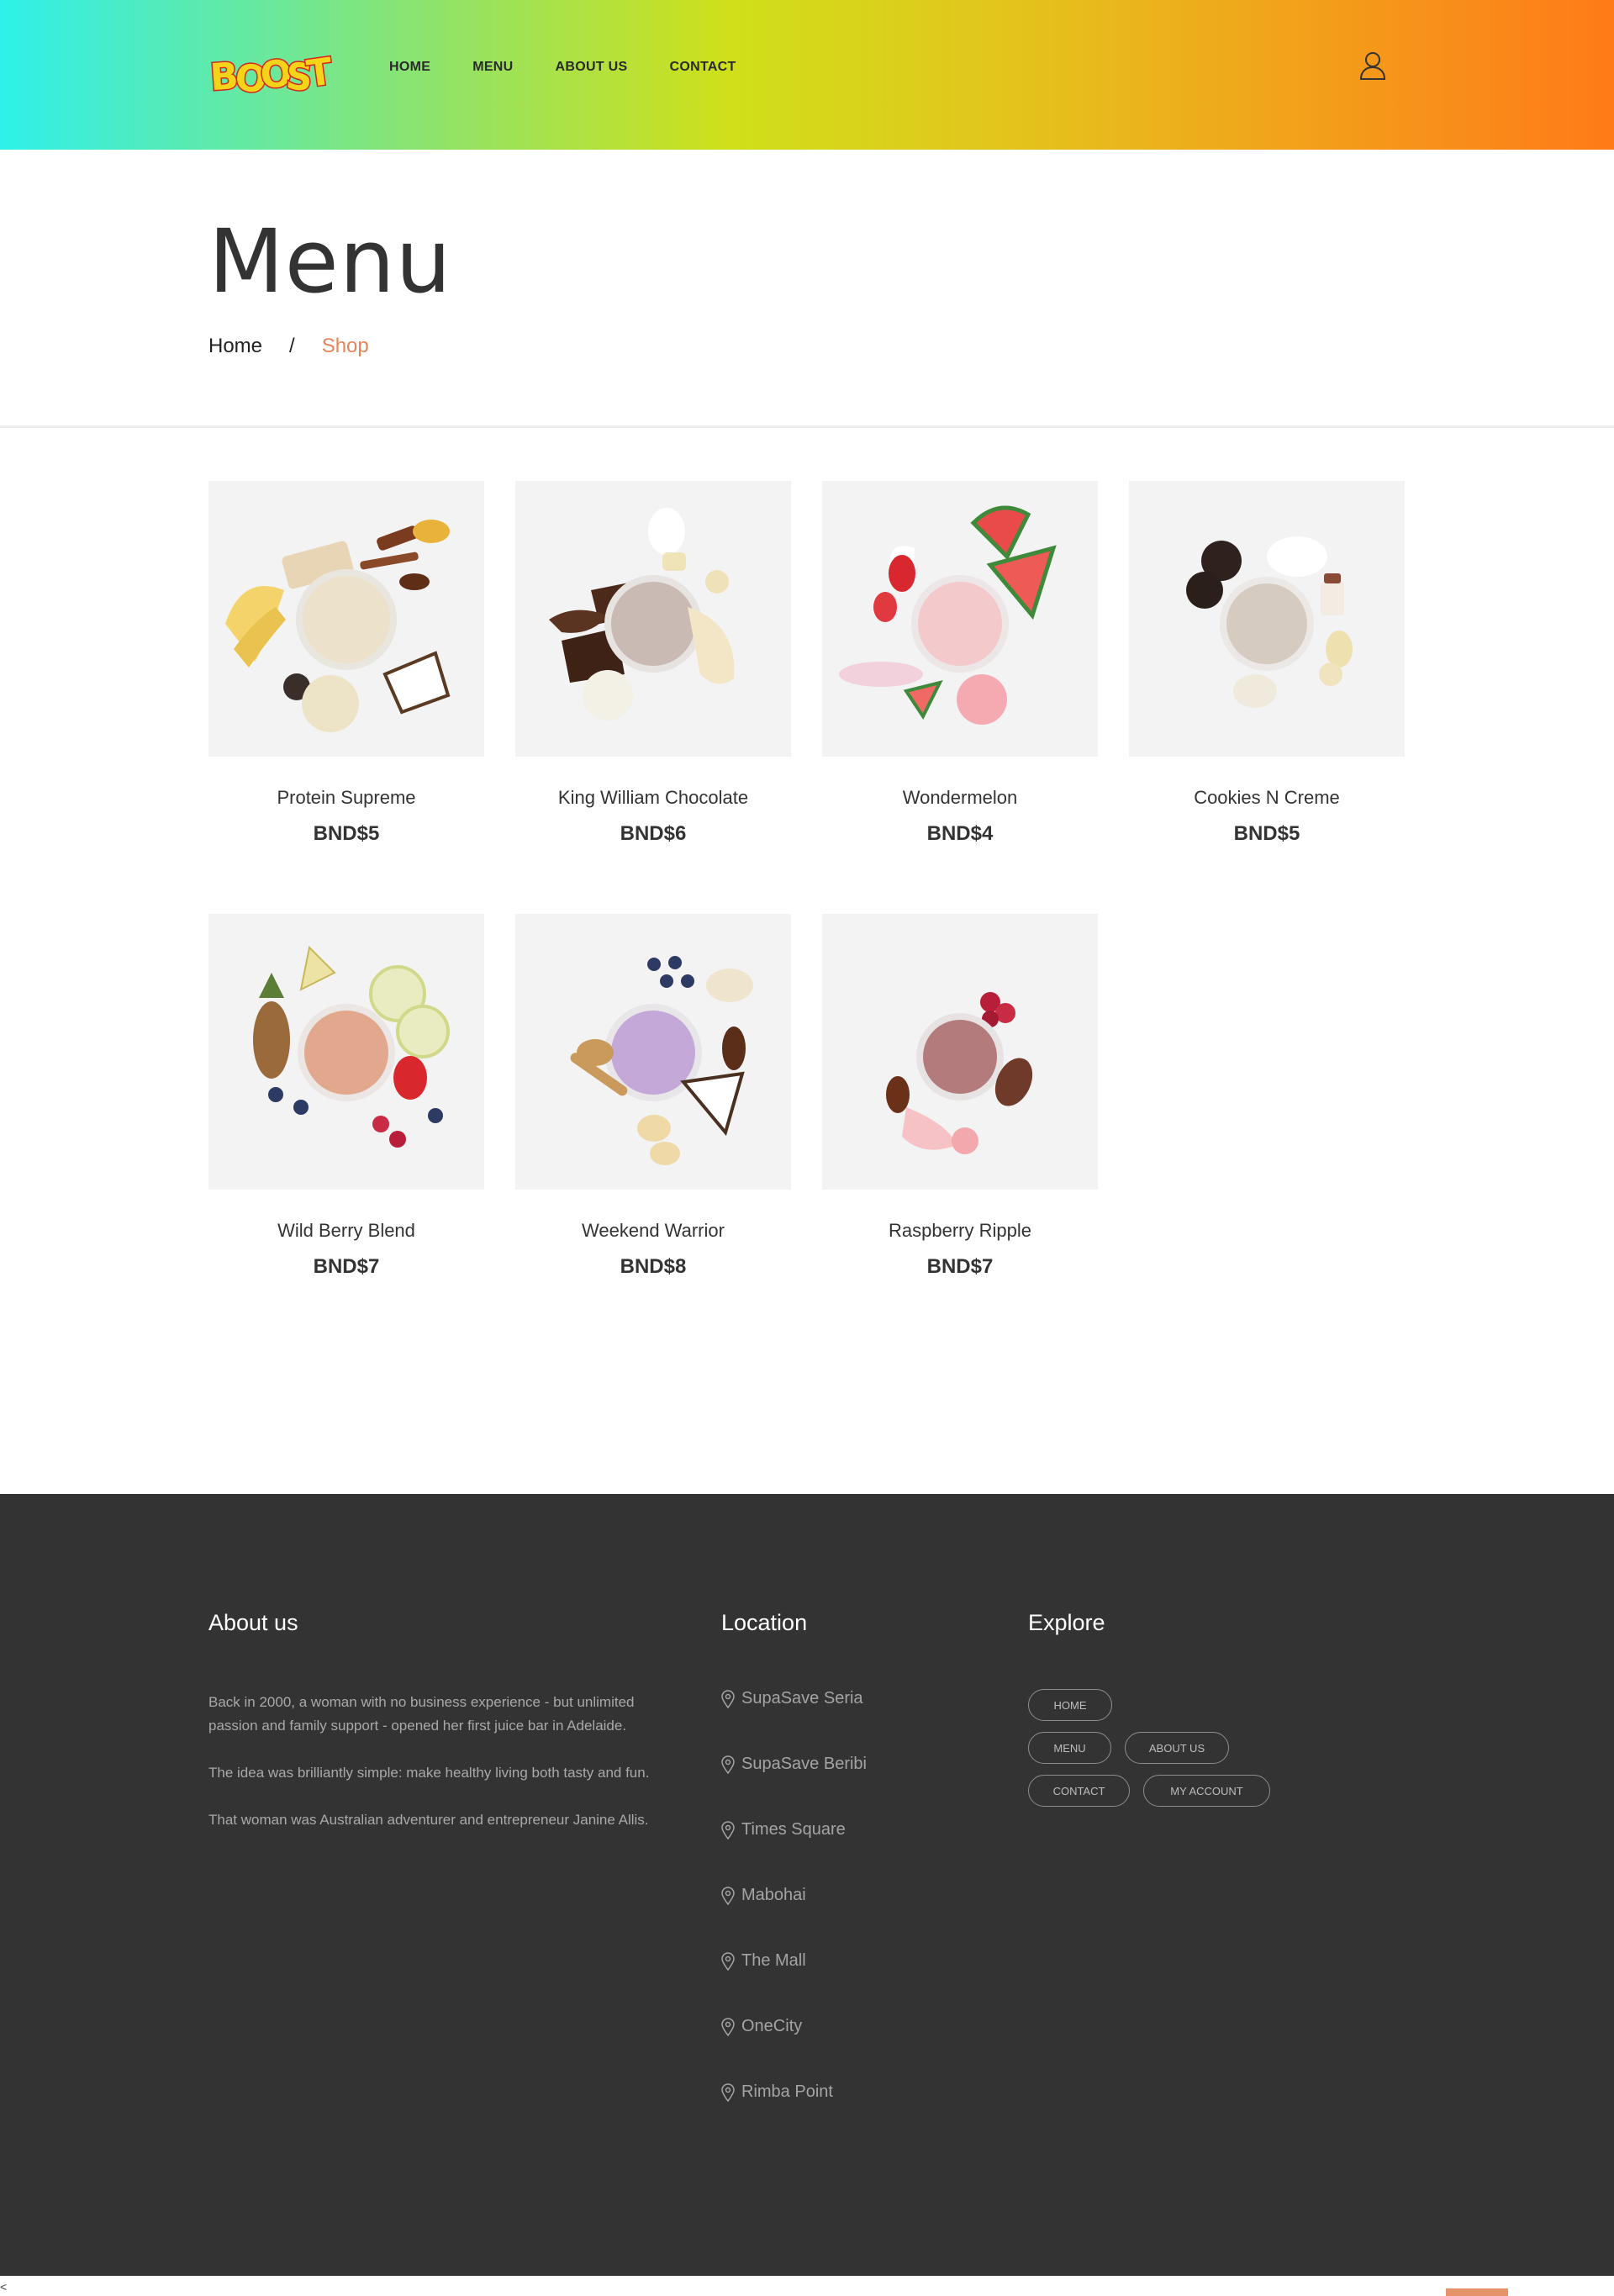 The width and height of the screenshot is (1614, 2296). I want to click on user-icon, so click(1372, 65).